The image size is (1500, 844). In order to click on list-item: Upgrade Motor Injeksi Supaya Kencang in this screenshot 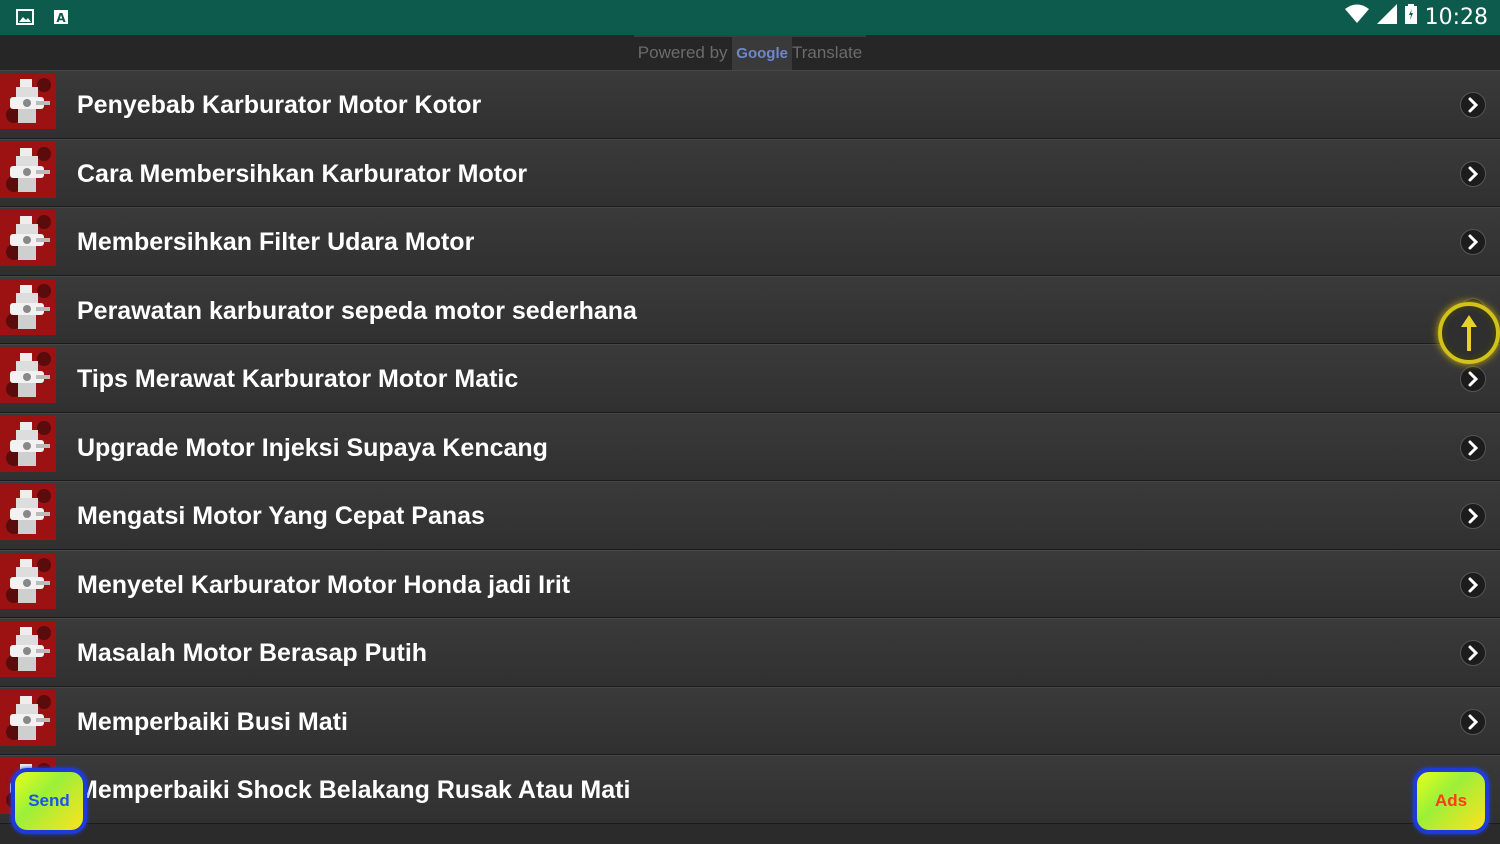, I will do `click(750, 446)`.